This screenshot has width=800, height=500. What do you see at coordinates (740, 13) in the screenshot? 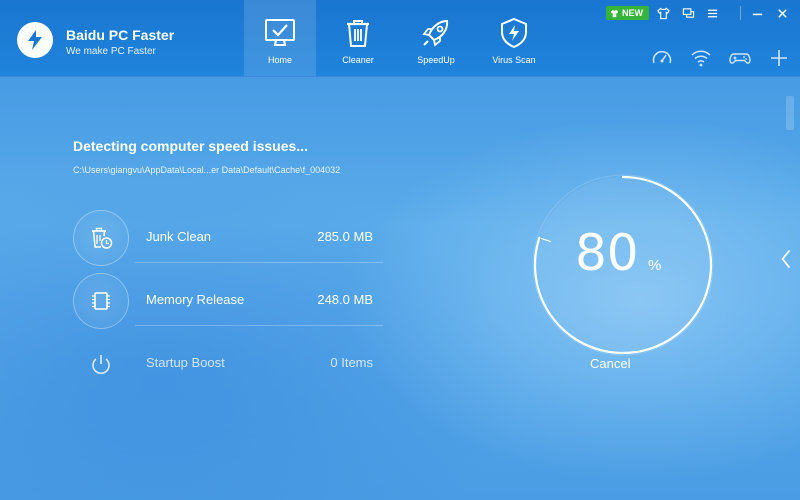
I see `header-divider` at bounding box center [740, 13].